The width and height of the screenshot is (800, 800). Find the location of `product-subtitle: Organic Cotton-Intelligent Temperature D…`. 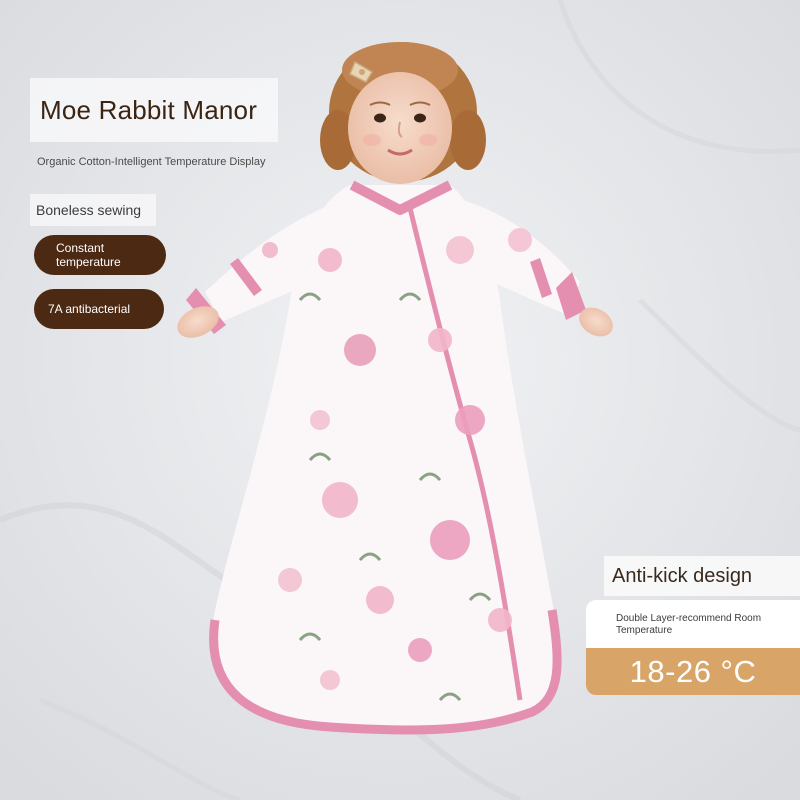

product-subtitle: Organic Cotton-Intelligent Temperature D… is located at coordinates (151, 162).